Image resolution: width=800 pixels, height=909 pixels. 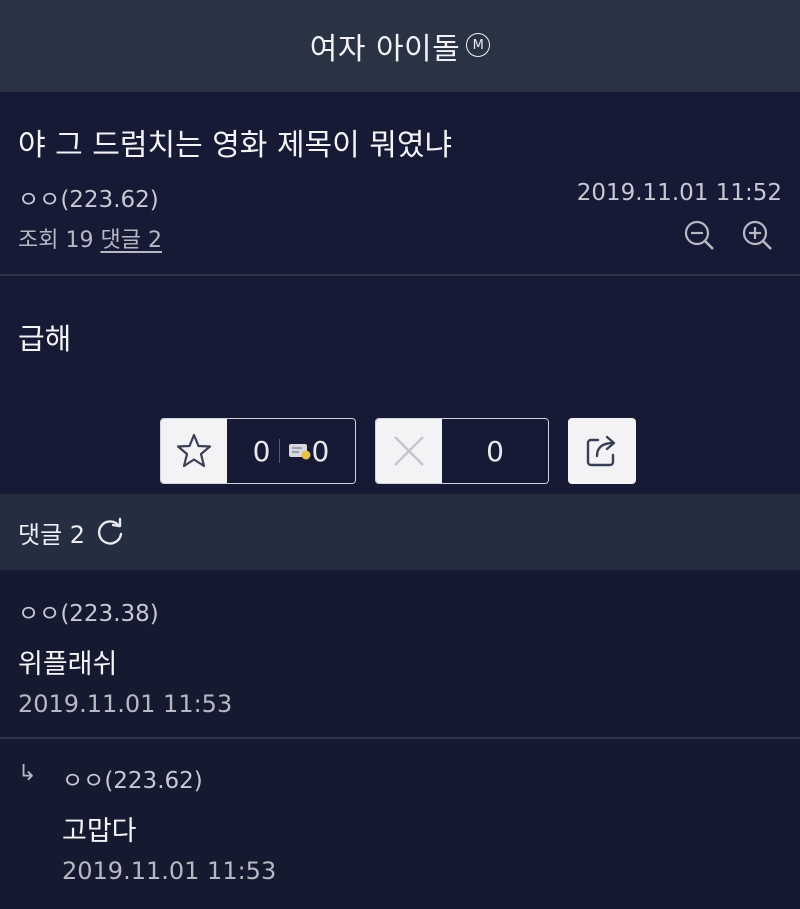 I want to click on downvote-count: 0, so click(x=495, y=451).